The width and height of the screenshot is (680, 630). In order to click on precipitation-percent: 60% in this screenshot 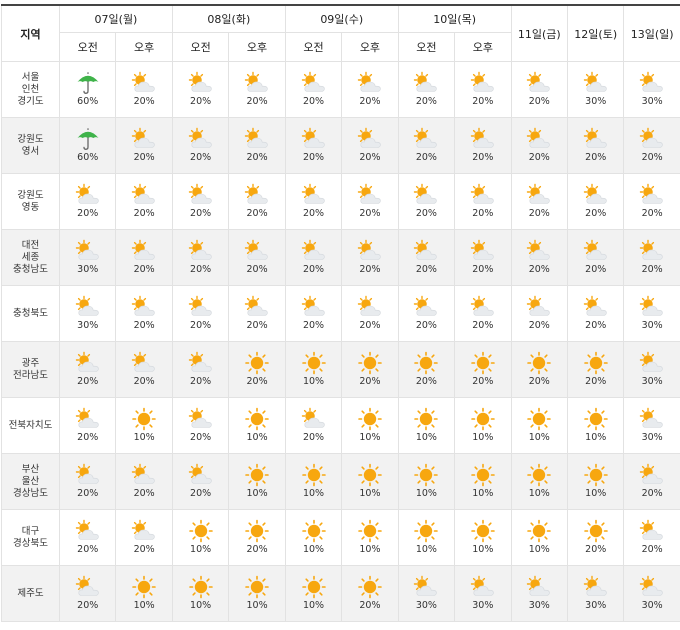, I will do `click(87, 102)`.